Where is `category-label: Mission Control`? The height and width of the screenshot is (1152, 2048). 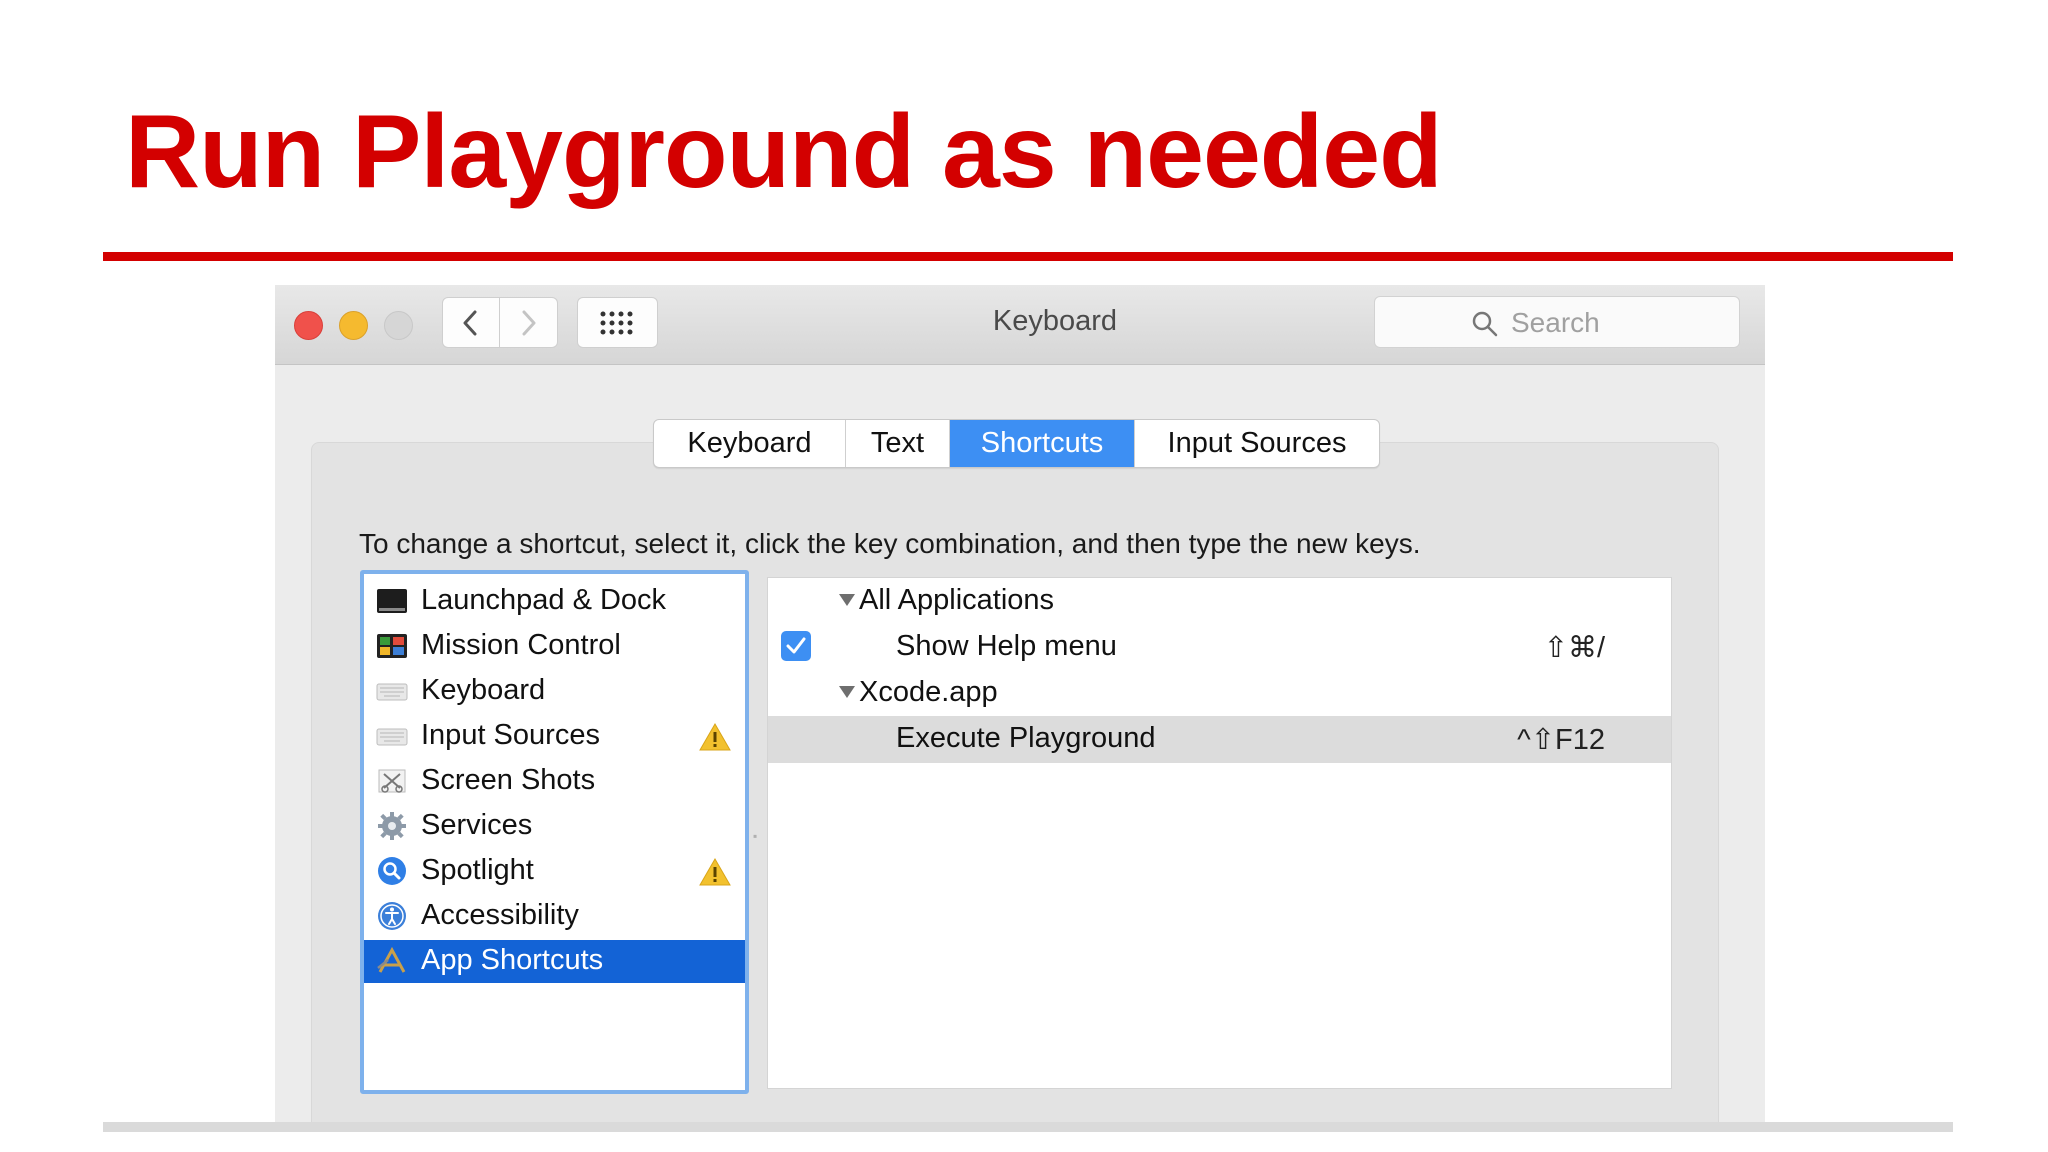
category-label: Mission Control is located at coordinates (521, 645).